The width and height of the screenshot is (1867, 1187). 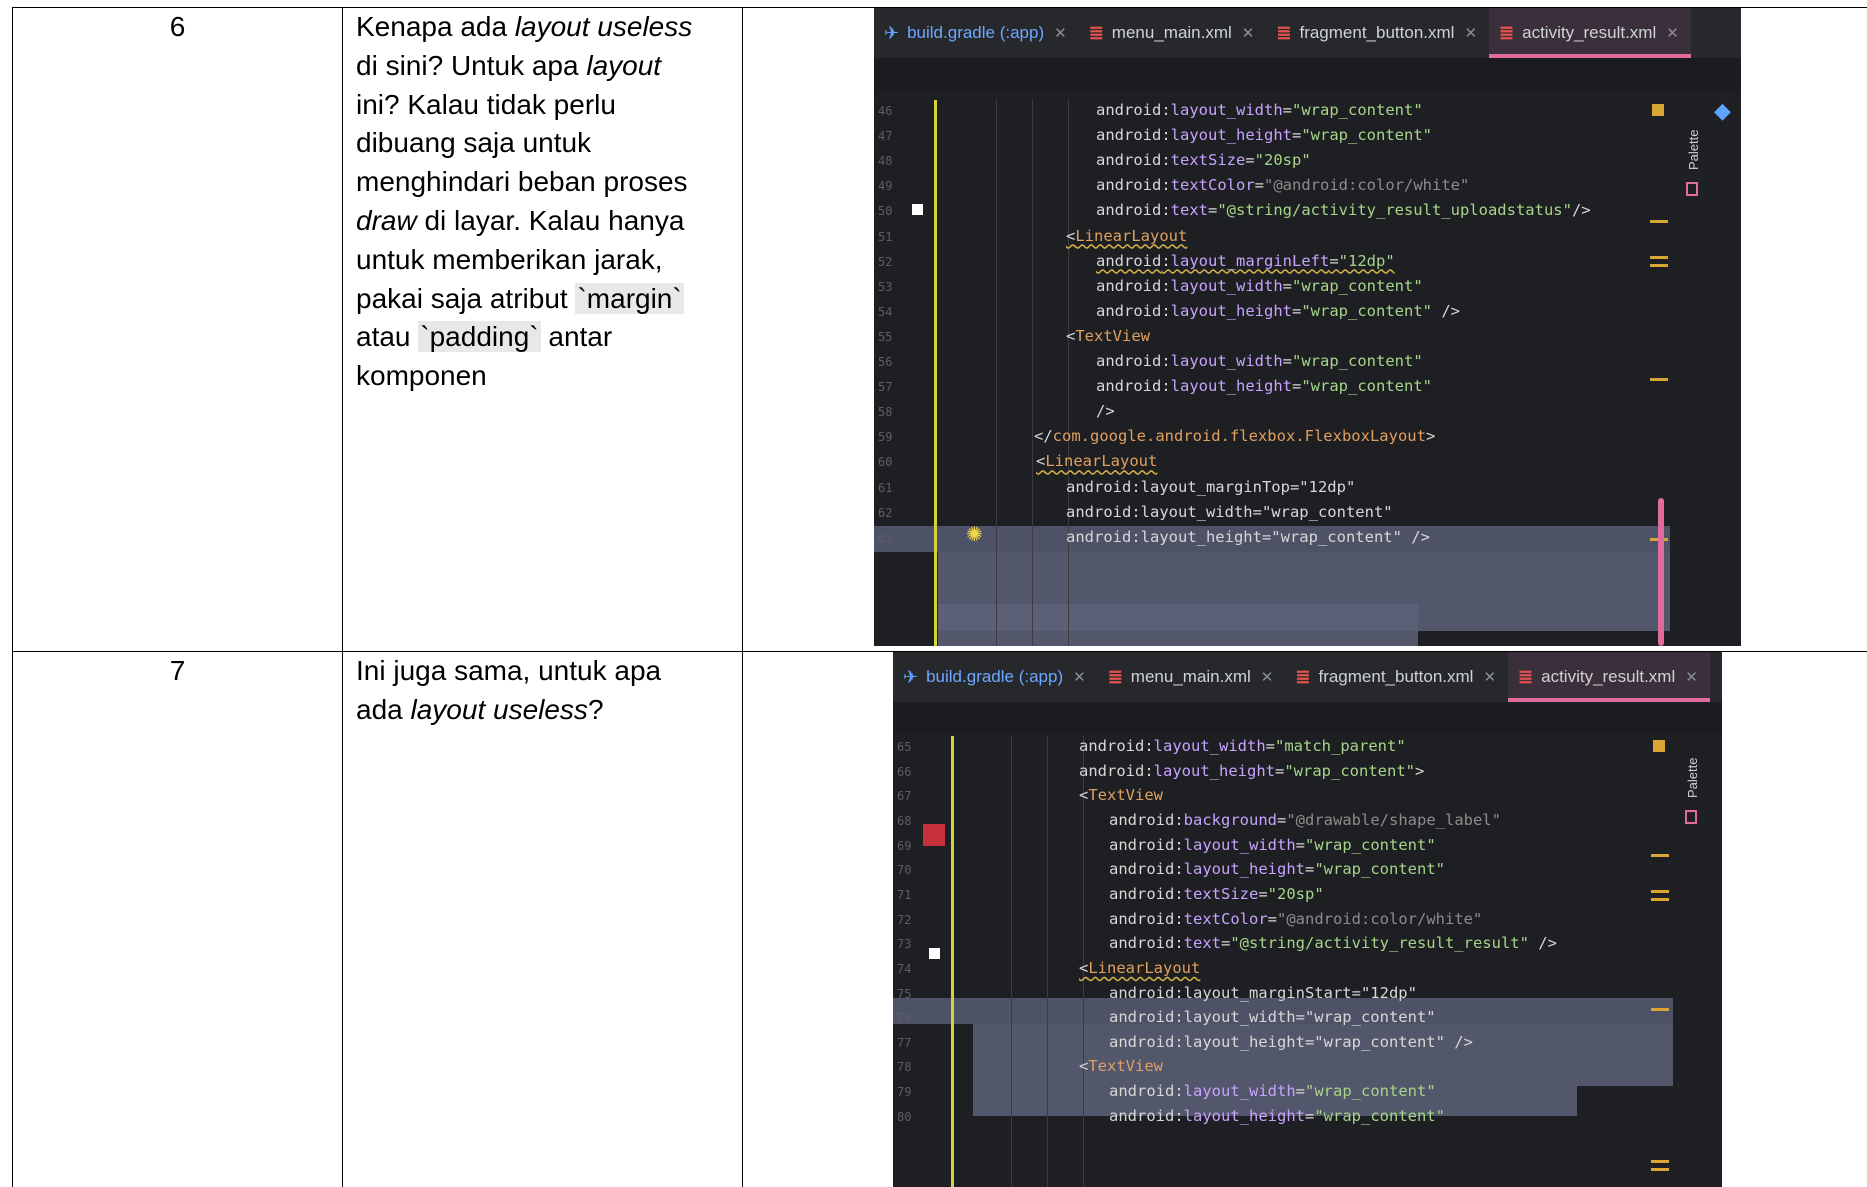 What do you see at coordinates (1367, 185) in the screenshot?
I see `code-token: "@android:color/white"` at bounding box center [1367, 185].